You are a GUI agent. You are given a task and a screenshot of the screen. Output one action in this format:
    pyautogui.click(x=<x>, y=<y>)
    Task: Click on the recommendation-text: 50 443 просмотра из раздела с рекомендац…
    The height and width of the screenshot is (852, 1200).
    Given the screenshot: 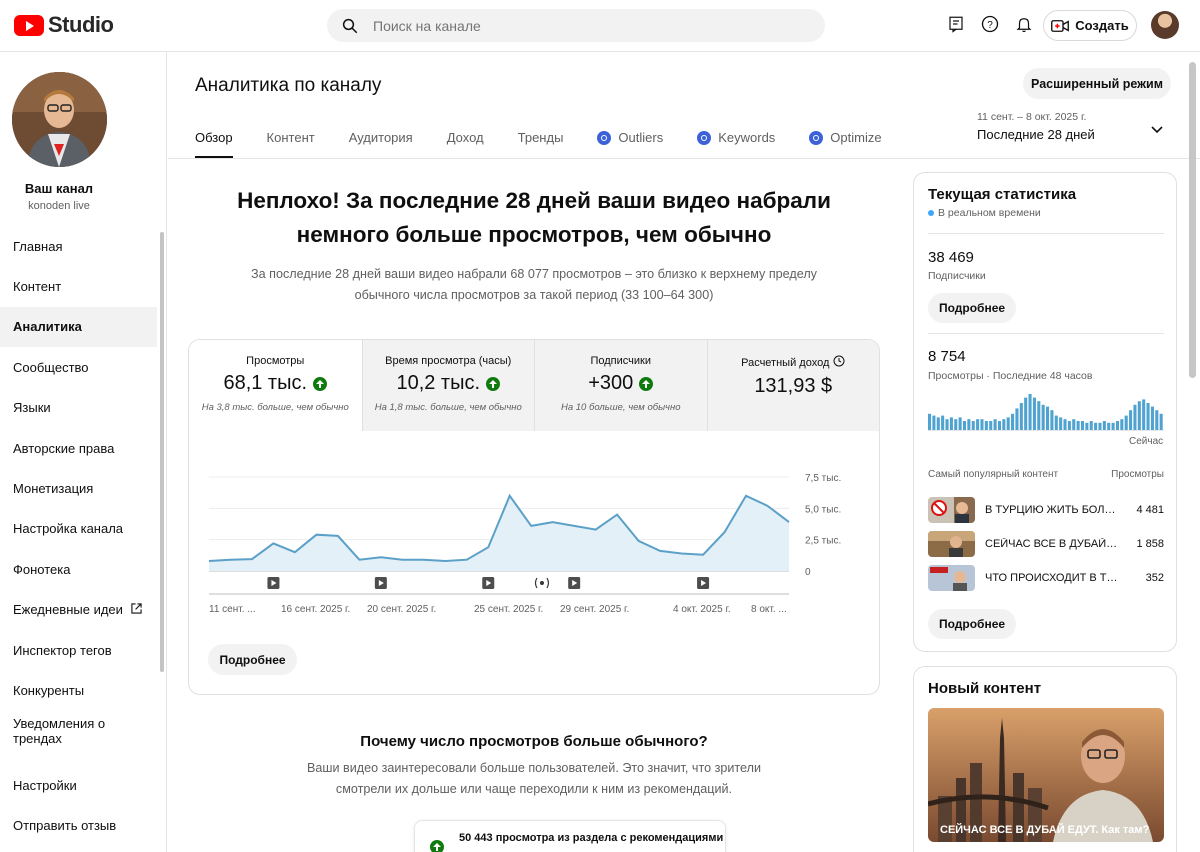 What is the action you would take?
    pyautogui.click(x=591, y=838)
    